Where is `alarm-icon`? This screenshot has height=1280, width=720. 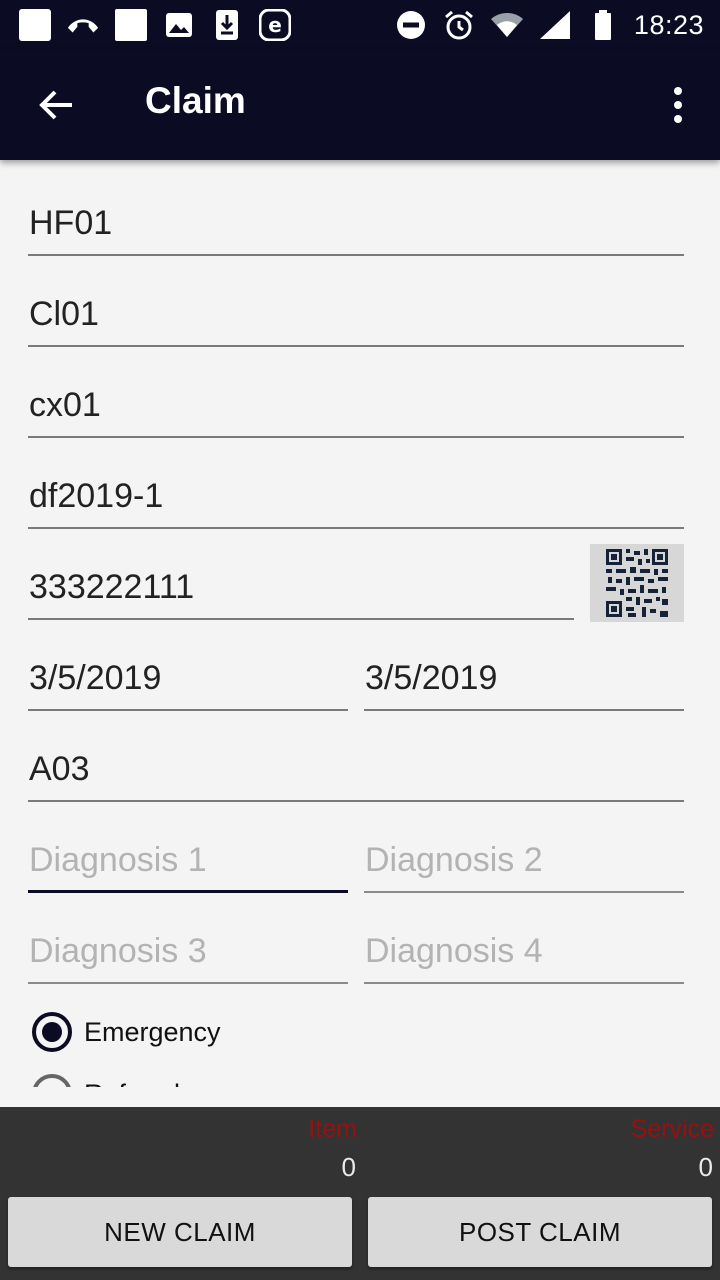
alarm-icon is located at coordinates (459, 25).